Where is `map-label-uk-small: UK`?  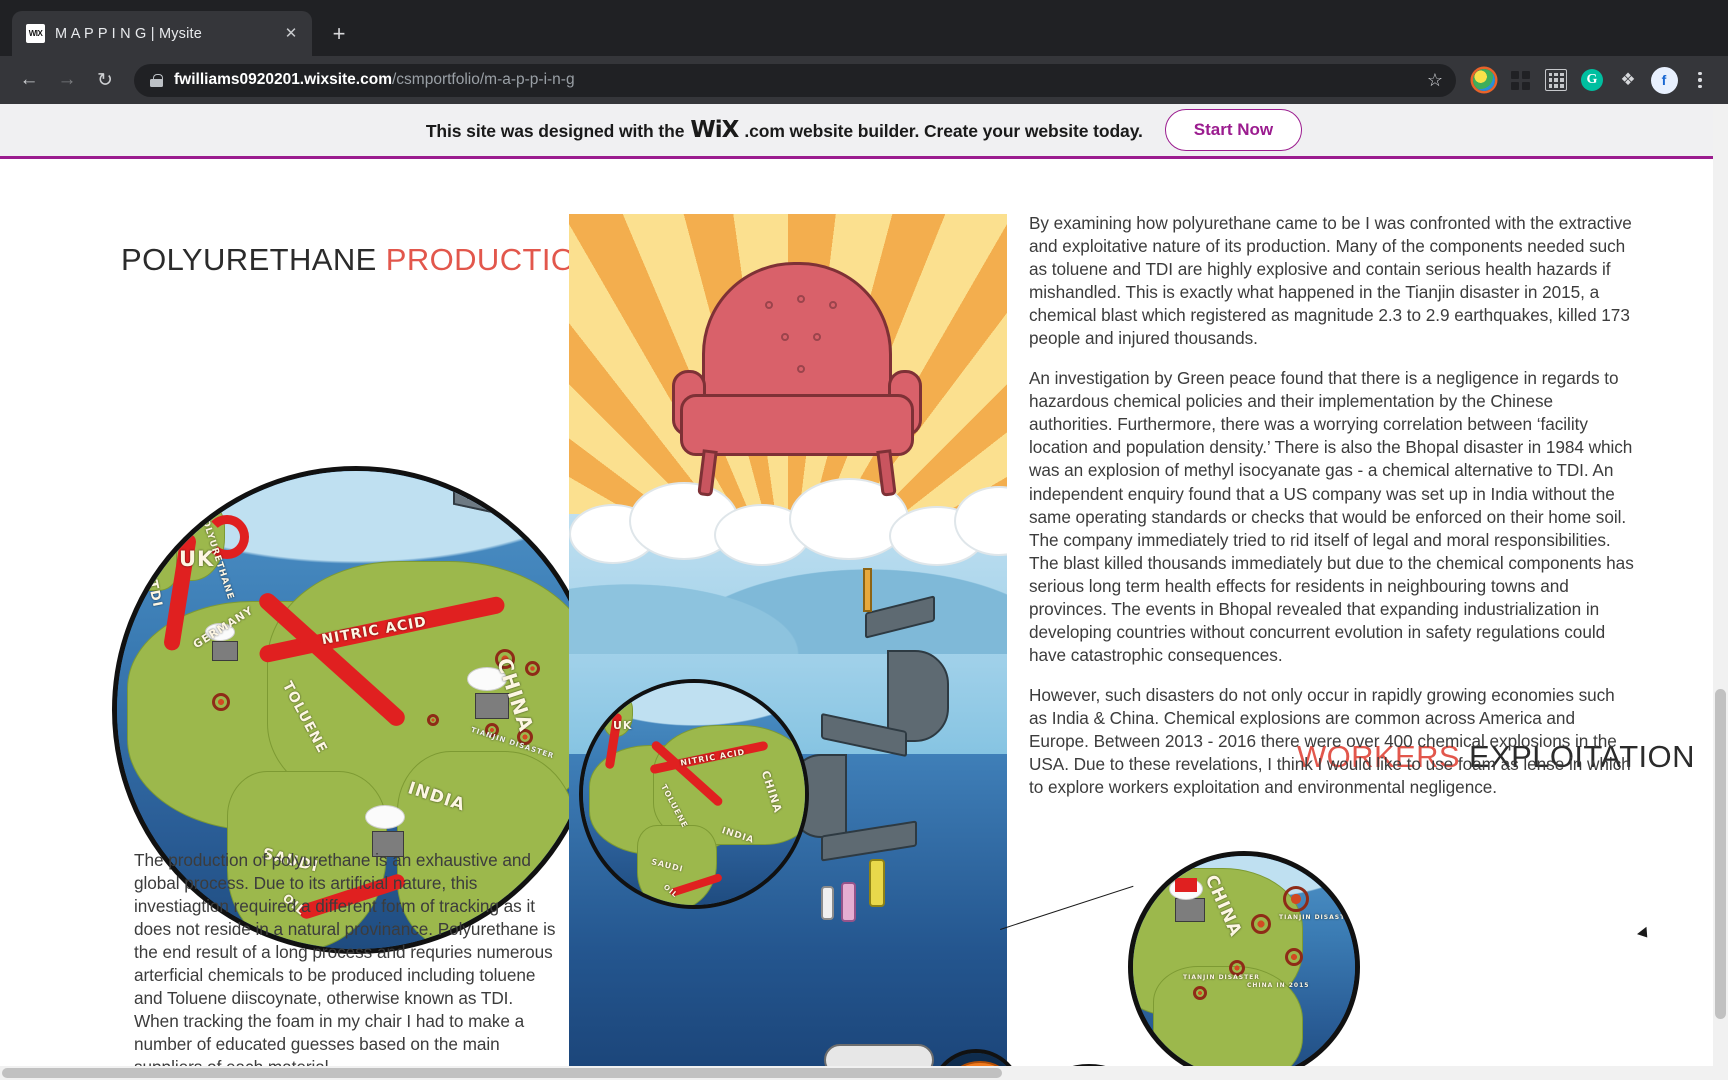 map-label-uk-small: UK is located at coordinates (623, 725).